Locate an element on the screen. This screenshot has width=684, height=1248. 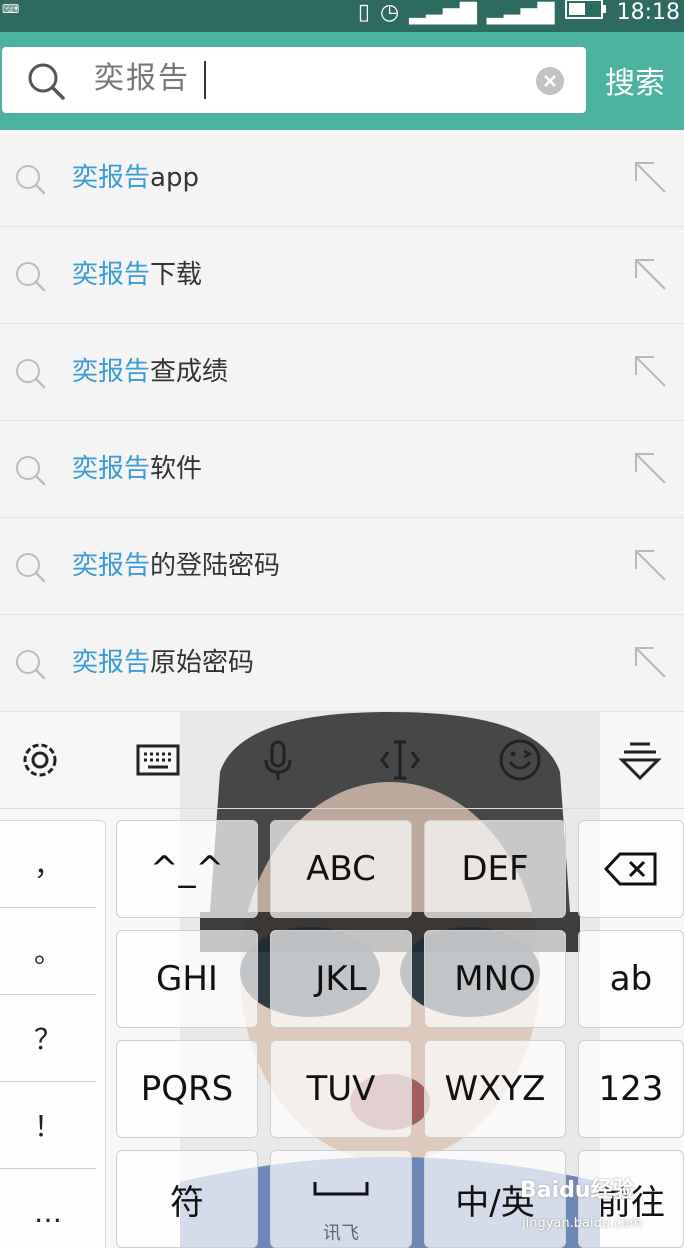
suggestion-text: 奕报告的登陆密码 is located at coordinates (176, 566).